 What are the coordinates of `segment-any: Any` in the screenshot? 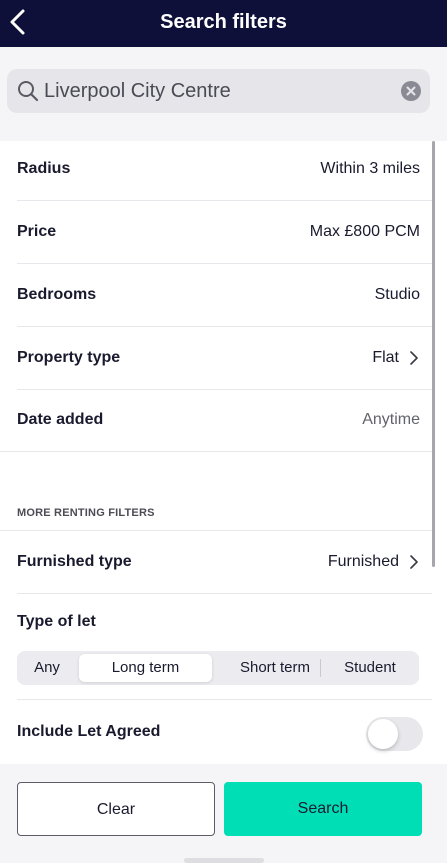 It's located at (47, 668).